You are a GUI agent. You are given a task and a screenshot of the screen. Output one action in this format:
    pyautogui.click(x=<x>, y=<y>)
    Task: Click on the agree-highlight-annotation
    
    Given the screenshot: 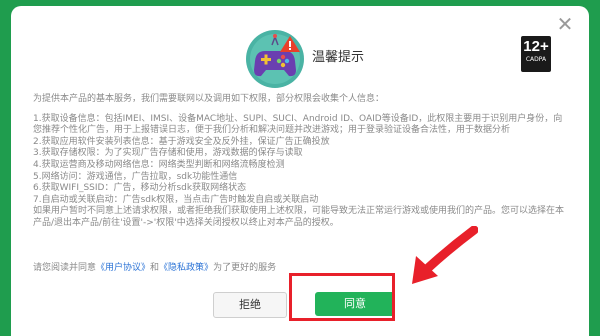 What is the action you would take?
    pyautogui.click(x=342, y=297)
    